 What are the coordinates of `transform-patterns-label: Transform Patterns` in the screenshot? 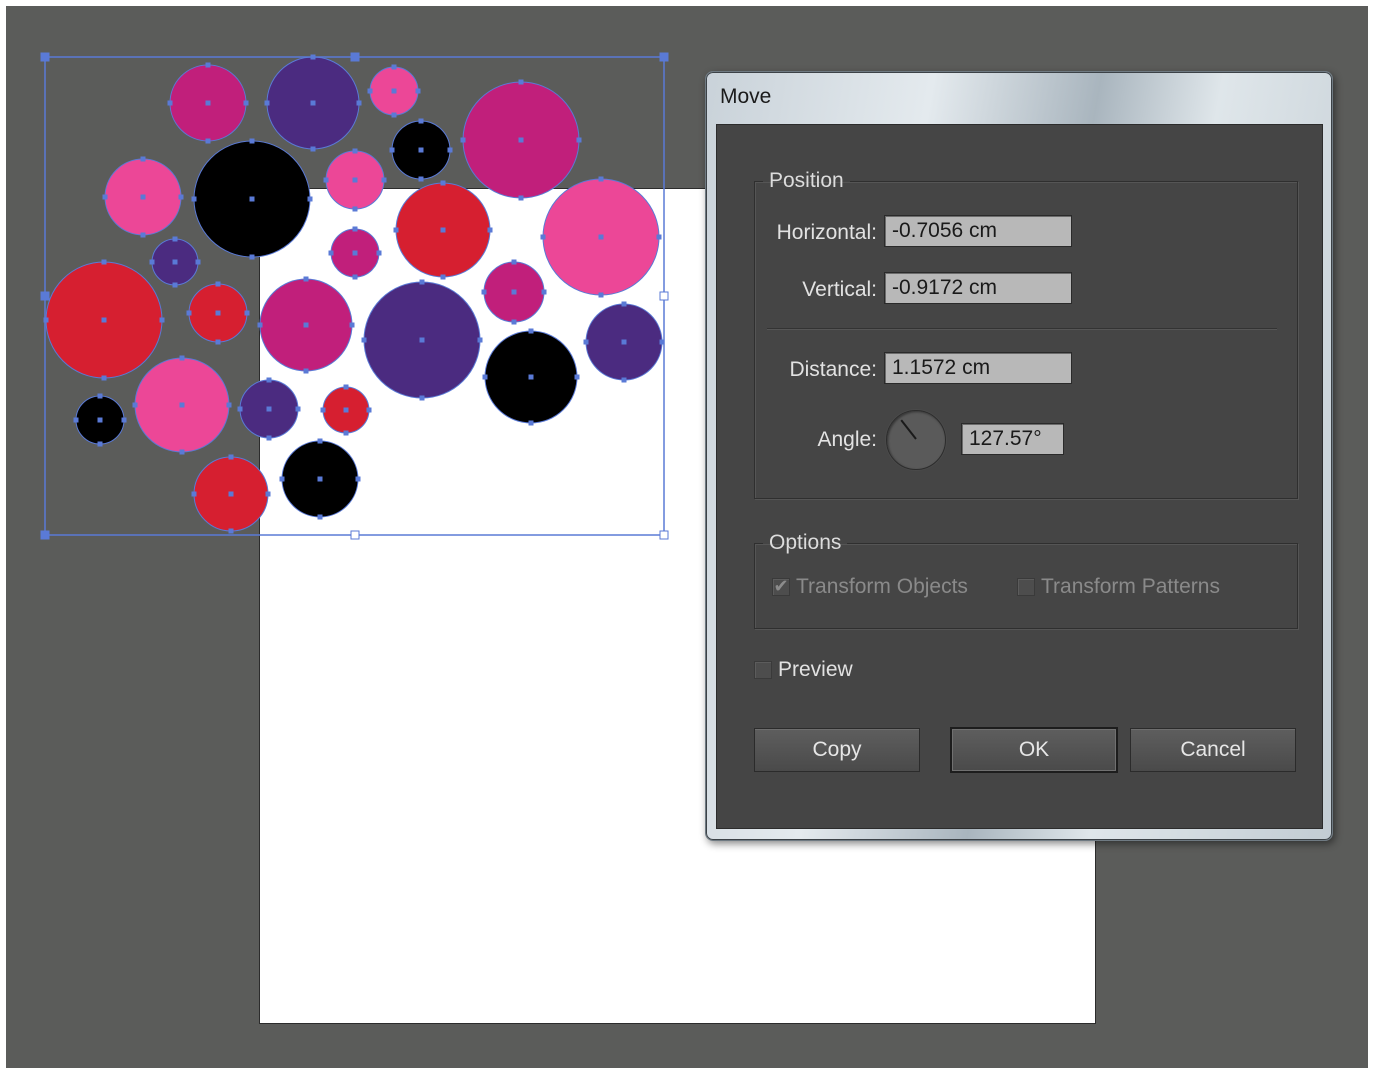 It's located at (1130, 586).